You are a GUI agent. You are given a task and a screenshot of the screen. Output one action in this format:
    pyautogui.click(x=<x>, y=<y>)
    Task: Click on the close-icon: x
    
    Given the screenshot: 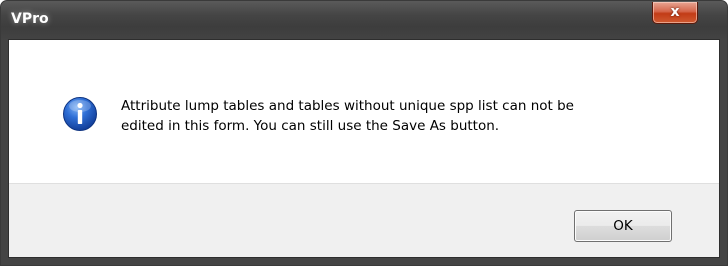 What is the action you would take?
    pyautogui.click(x=675, y=12)
    